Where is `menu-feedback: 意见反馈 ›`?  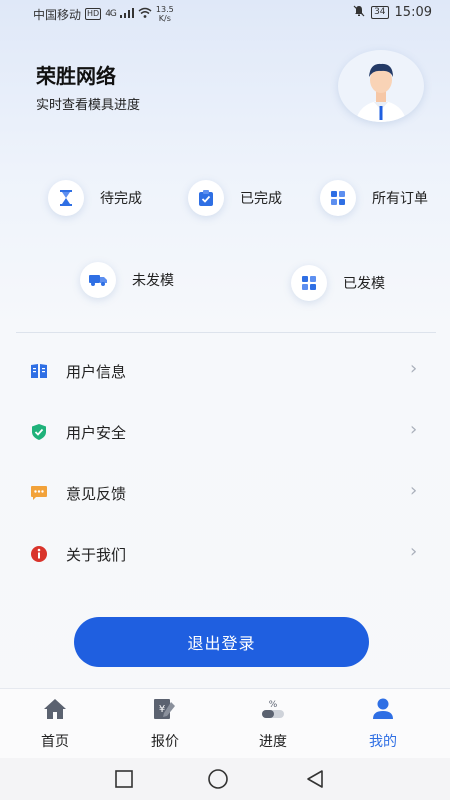
menu-feedback: 意见反馈 › is located at coordinates (225, 493).